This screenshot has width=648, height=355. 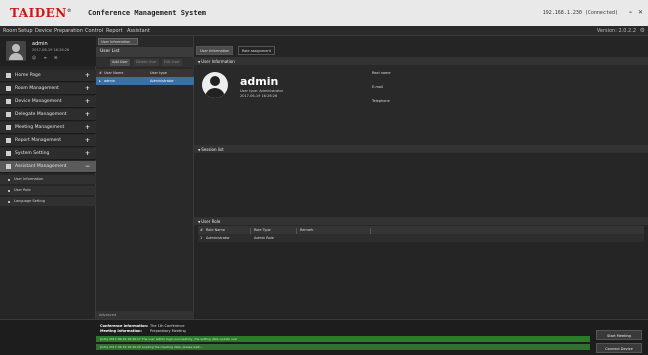 I want to click on sidebar-subitem-label: Language Setting, so click(x=29, y=201).